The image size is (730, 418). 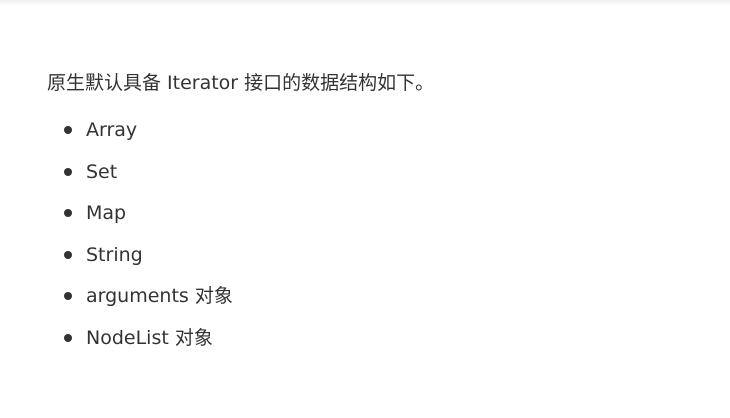 I want to click on list-item-label: String, so click(x=114, y=254).